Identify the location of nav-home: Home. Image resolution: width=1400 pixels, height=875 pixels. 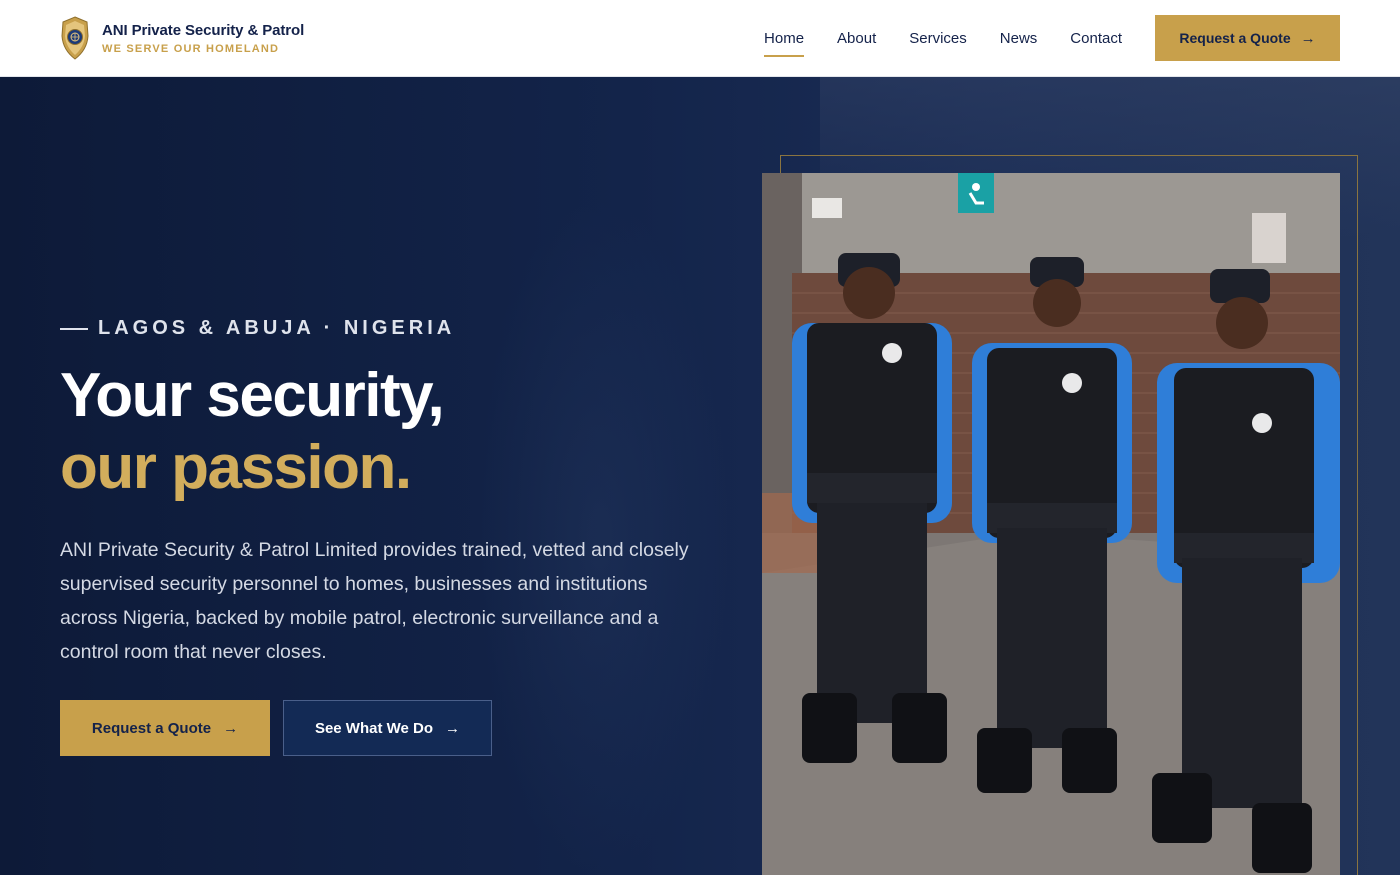
(784, 40).